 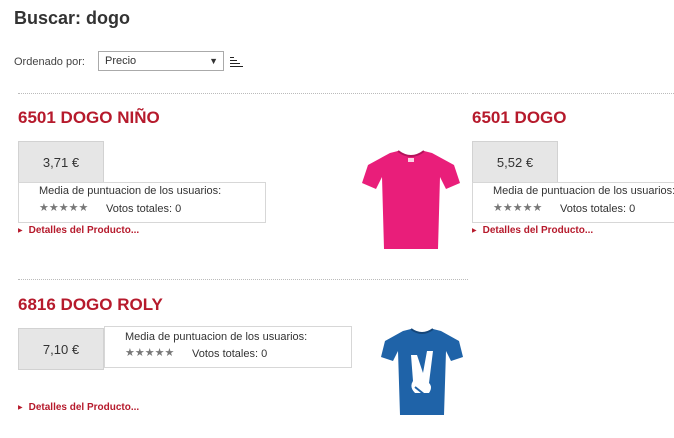 I want to click on product-name: 6816 DOGO ROLY, so click(x=90, y=305).